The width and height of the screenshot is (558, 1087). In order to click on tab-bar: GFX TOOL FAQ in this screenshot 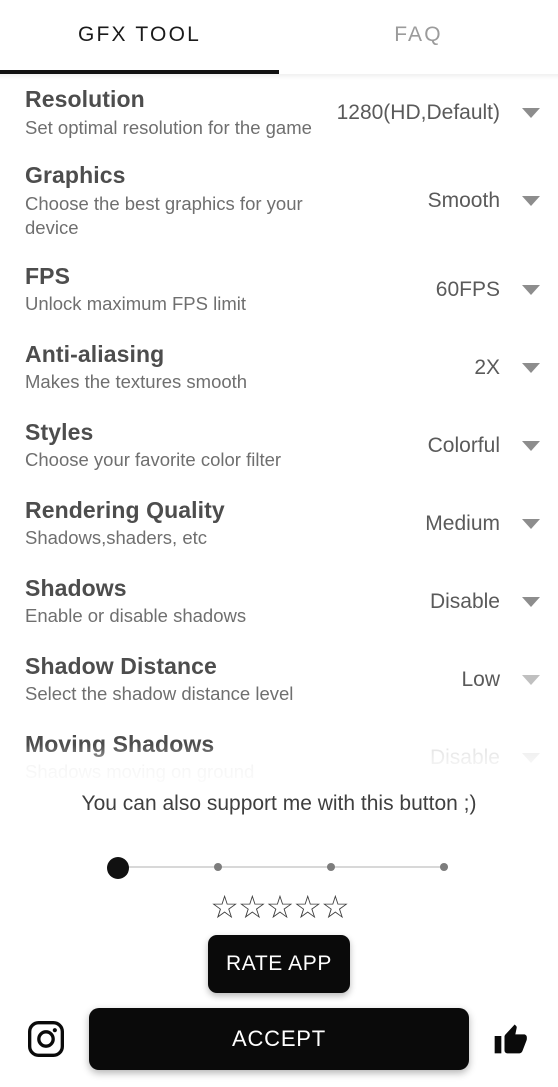, I will do `click(279, 40)`.